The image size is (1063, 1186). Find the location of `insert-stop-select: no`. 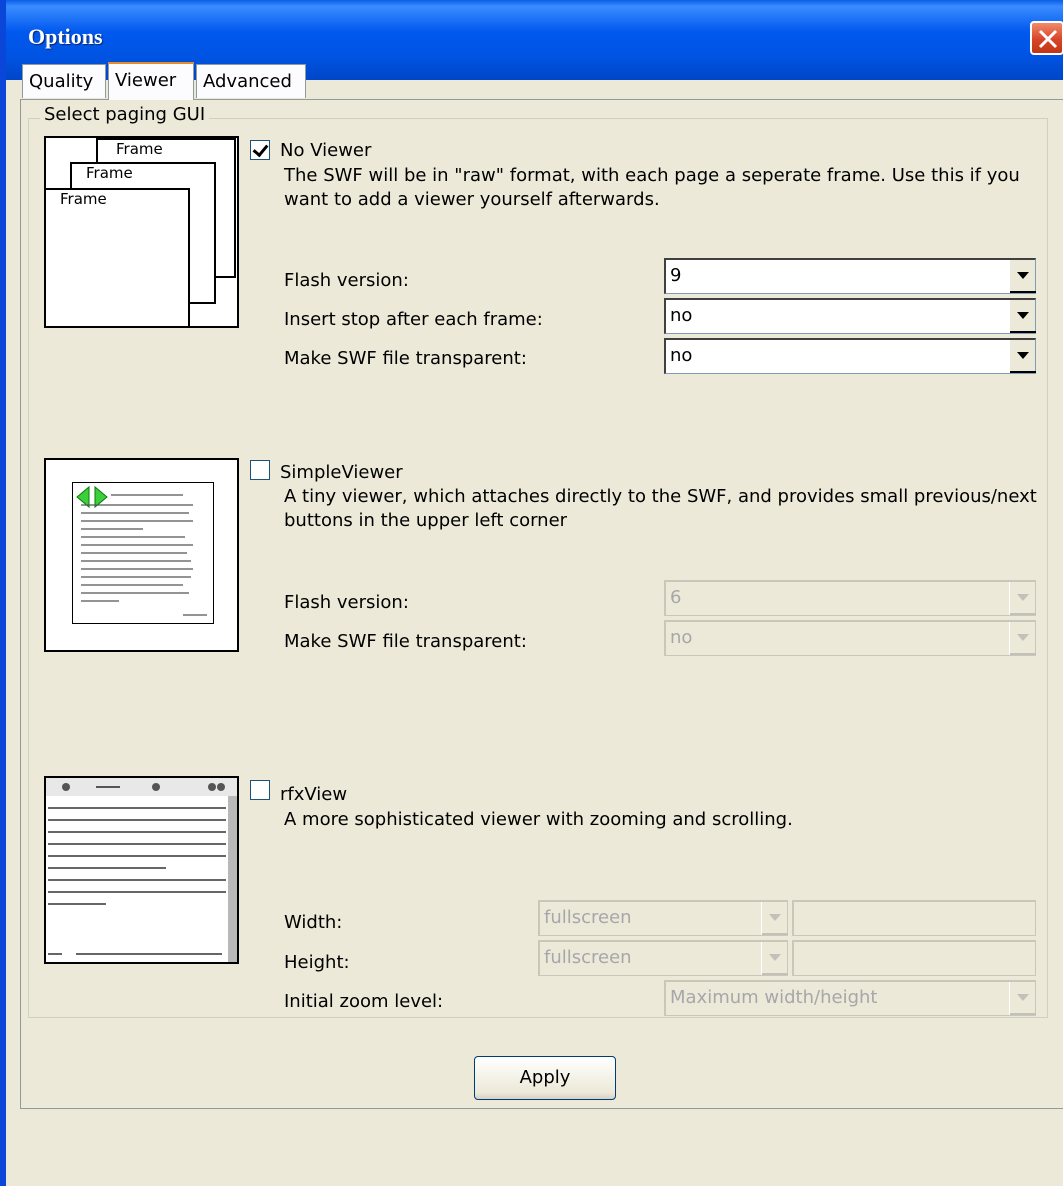

insert-stop-select: no is located at coordinates (850, 316).